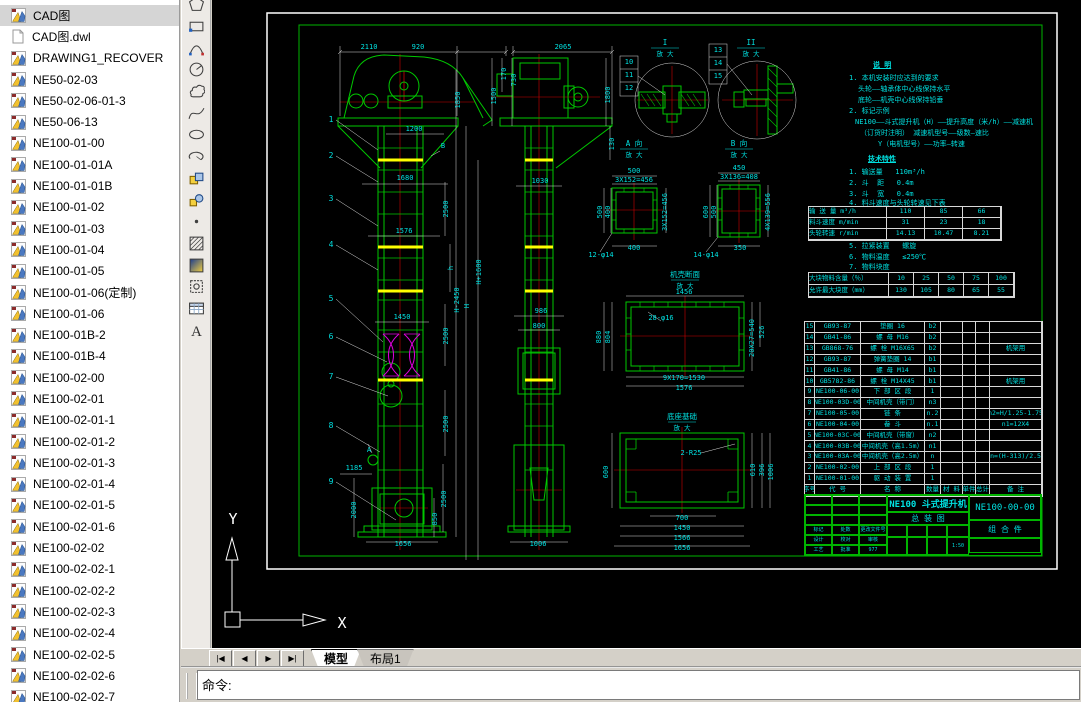 The height and width of the screenshot is (702, 1081). I want to click on tab-布局1: 布局1, so click(385, 658).